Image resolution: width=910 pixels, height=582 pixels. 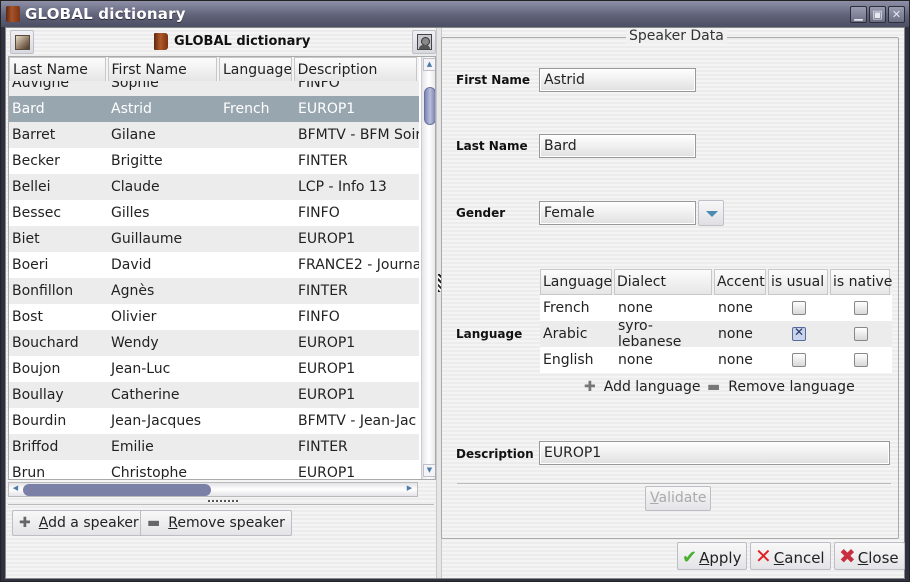 I want to click on table-row: Boeri David FRANCE2 - Journa, so click(x=214, y=265).